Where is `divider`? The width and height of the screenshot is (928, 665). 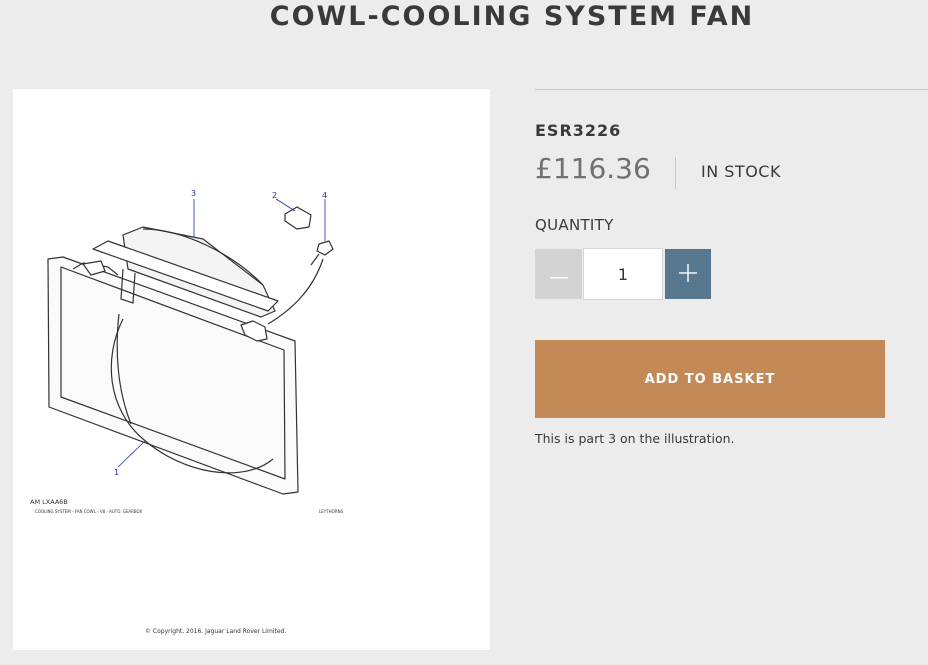 divider is located at coordinates (731, 89).